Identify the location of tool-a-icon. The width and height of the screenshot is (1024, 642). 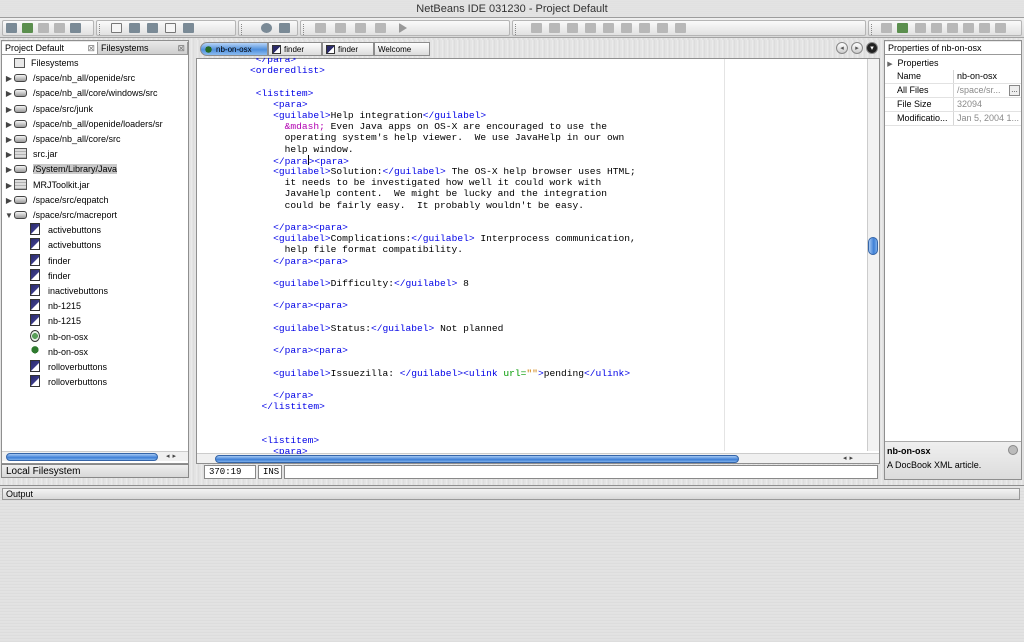
(536, 28).